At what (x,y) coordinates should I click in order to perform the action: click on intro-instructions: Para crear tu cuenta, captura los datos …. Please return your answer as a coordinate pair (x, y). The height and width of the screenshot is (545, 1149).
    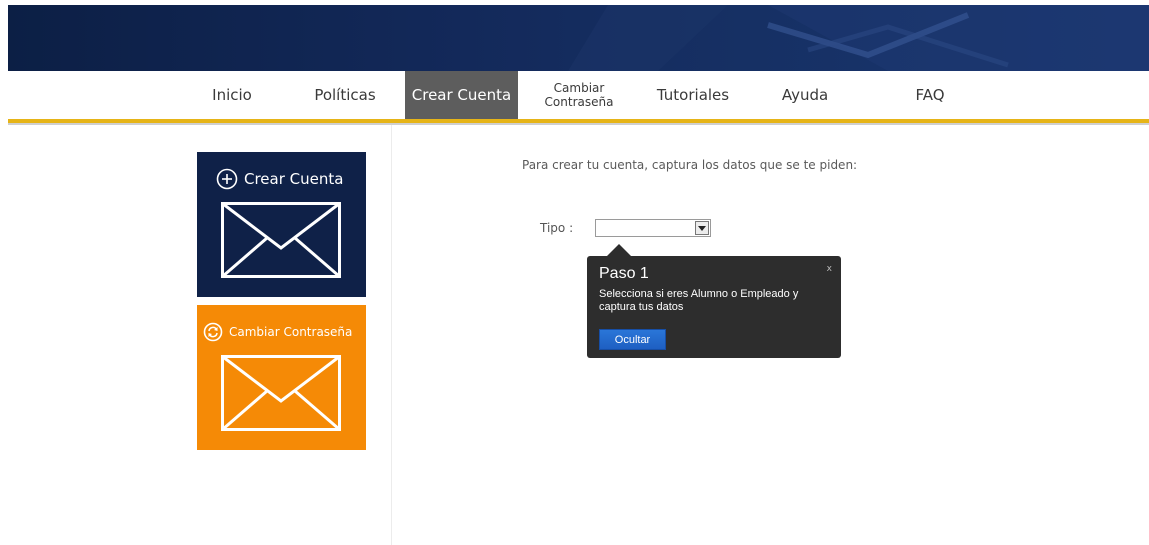
    Looking at the image, I should click on (690, 165).